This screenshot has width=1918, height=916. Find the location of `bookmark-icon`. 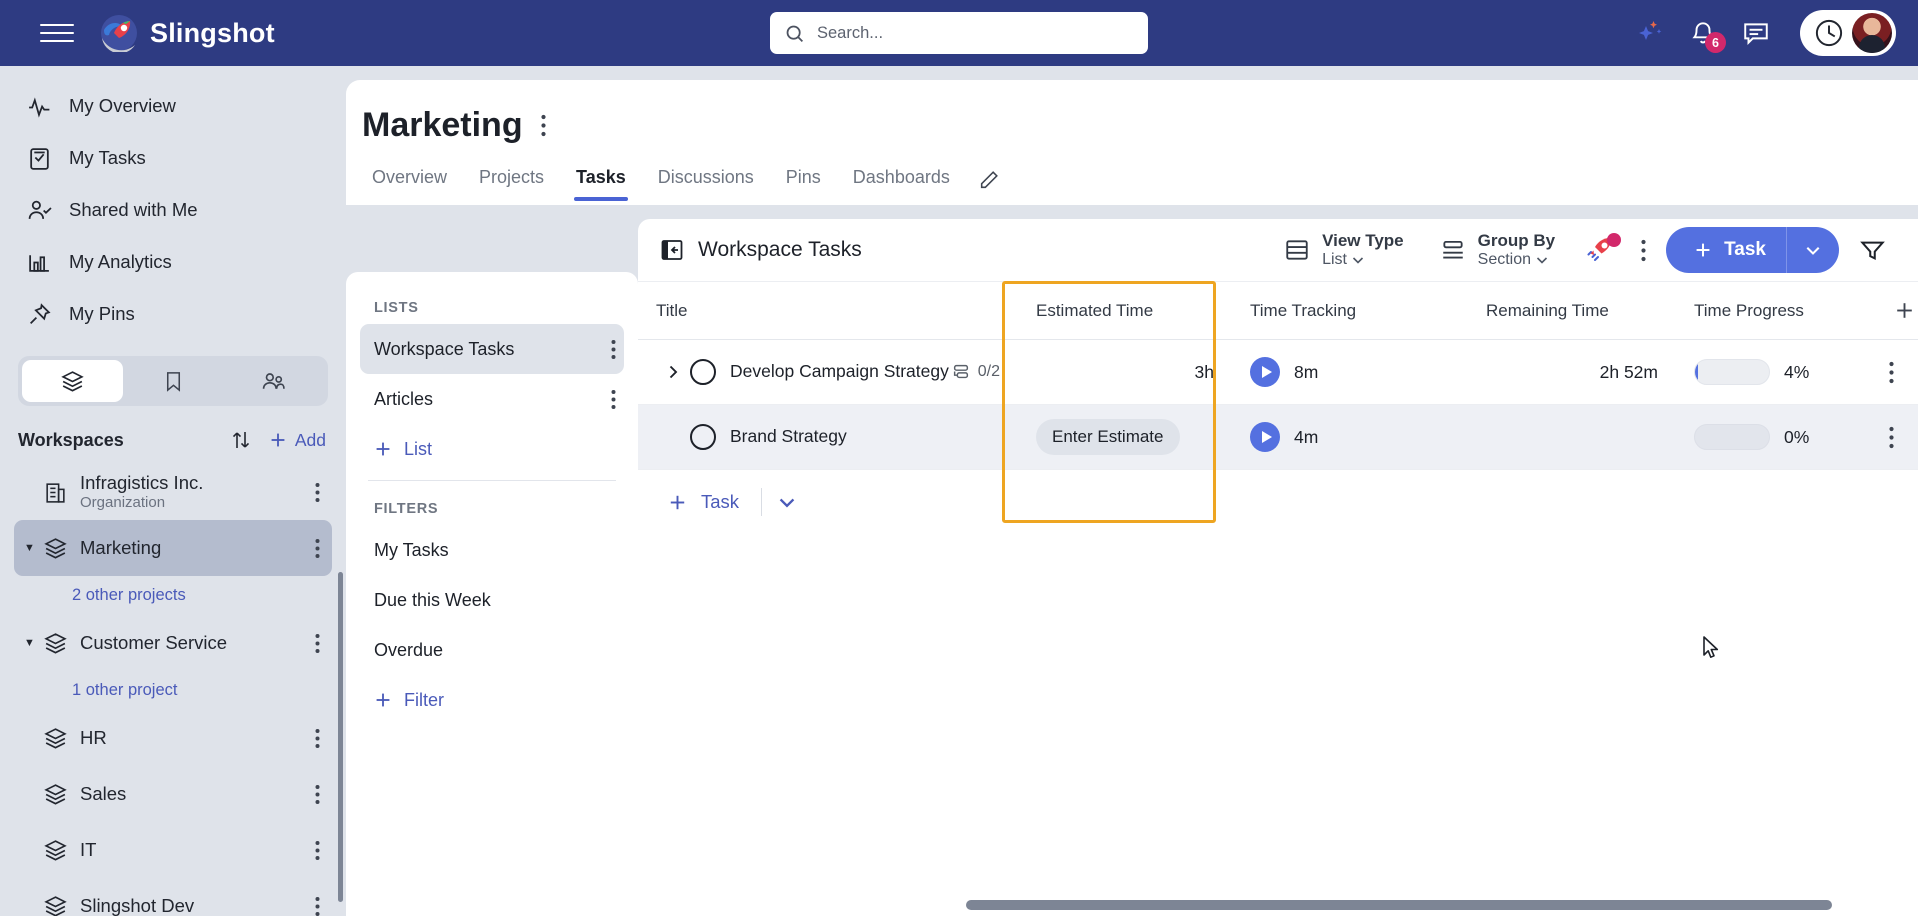

bookmark-icon is located at coordinates (173, 381).